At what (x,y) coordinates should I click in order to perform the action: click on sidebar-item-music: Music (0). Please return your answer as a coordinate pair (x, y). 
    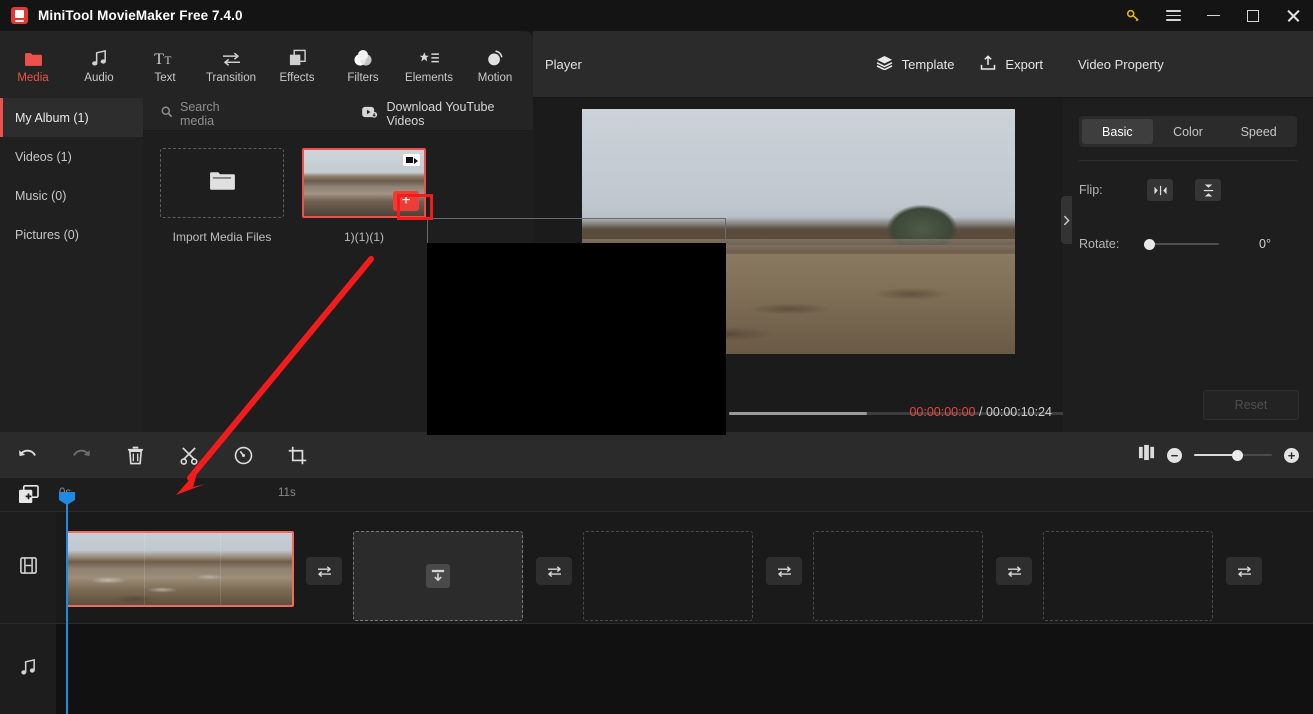
    Looking at the image, I should click on (71, 195).